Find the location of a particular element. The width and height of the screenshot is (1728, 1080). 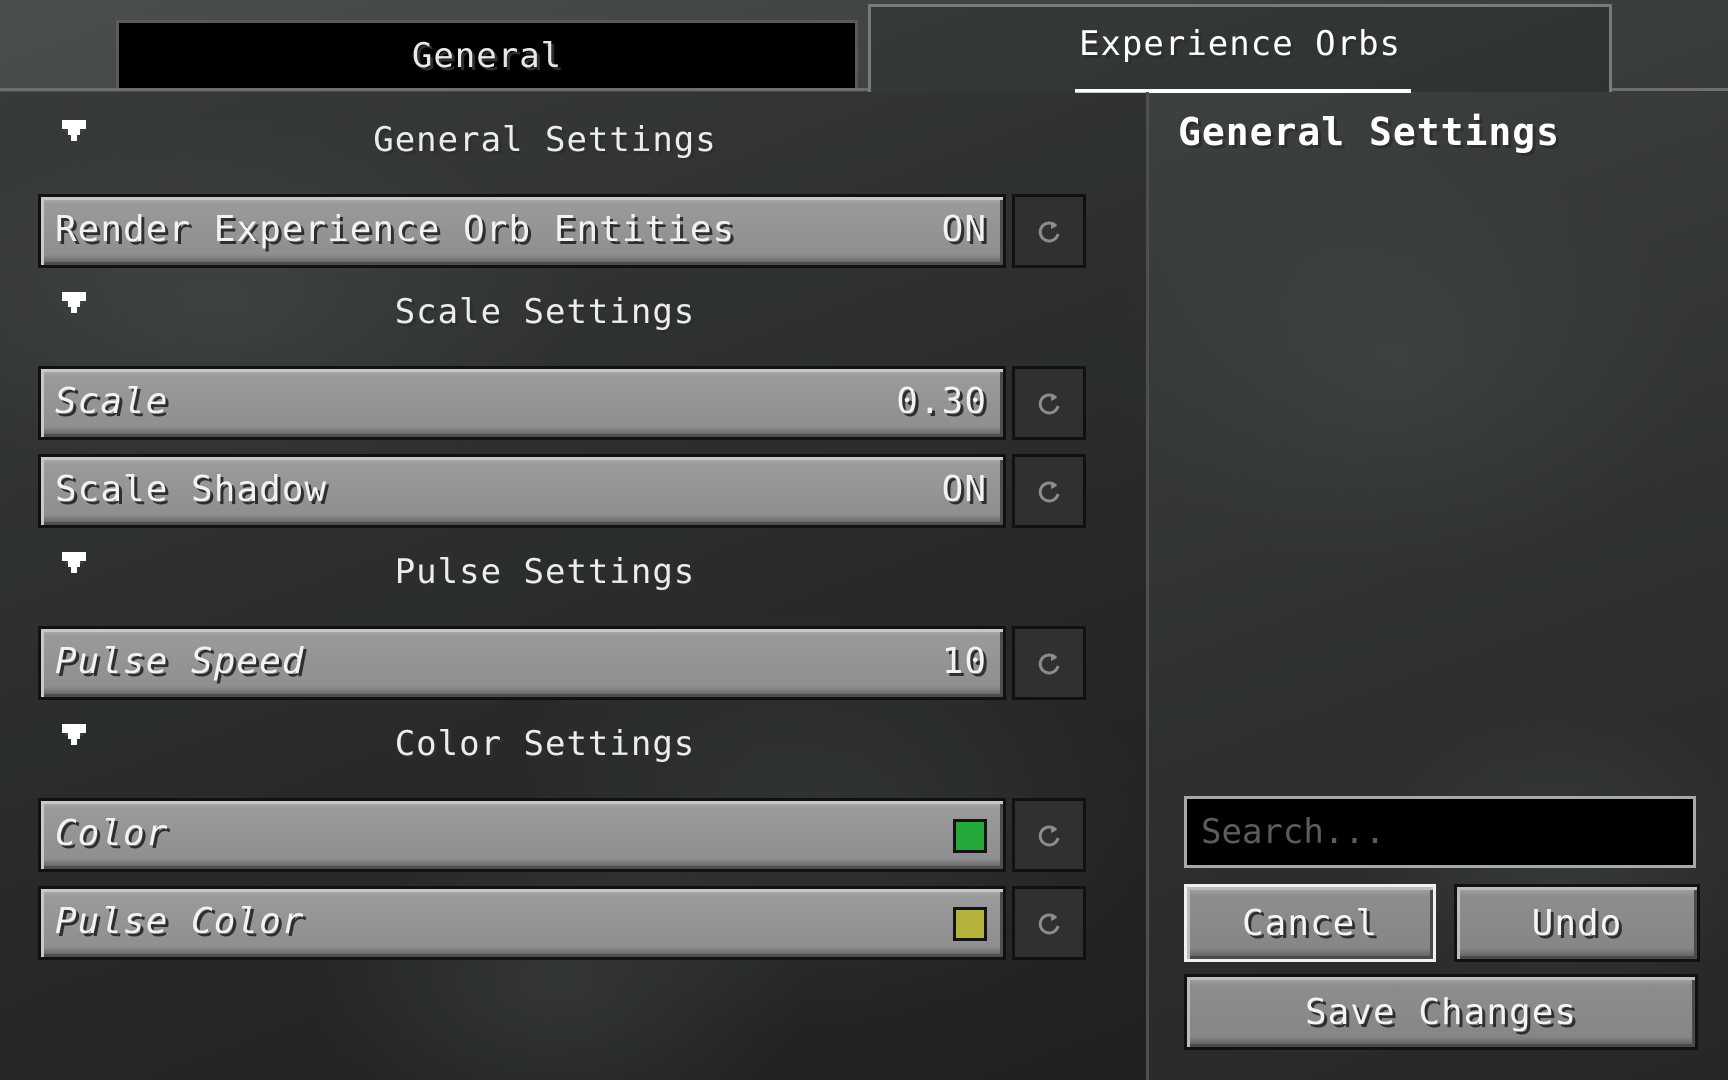

entry-pulse-speed: Pulse Speed 10 is located at coordinates (522, 663).